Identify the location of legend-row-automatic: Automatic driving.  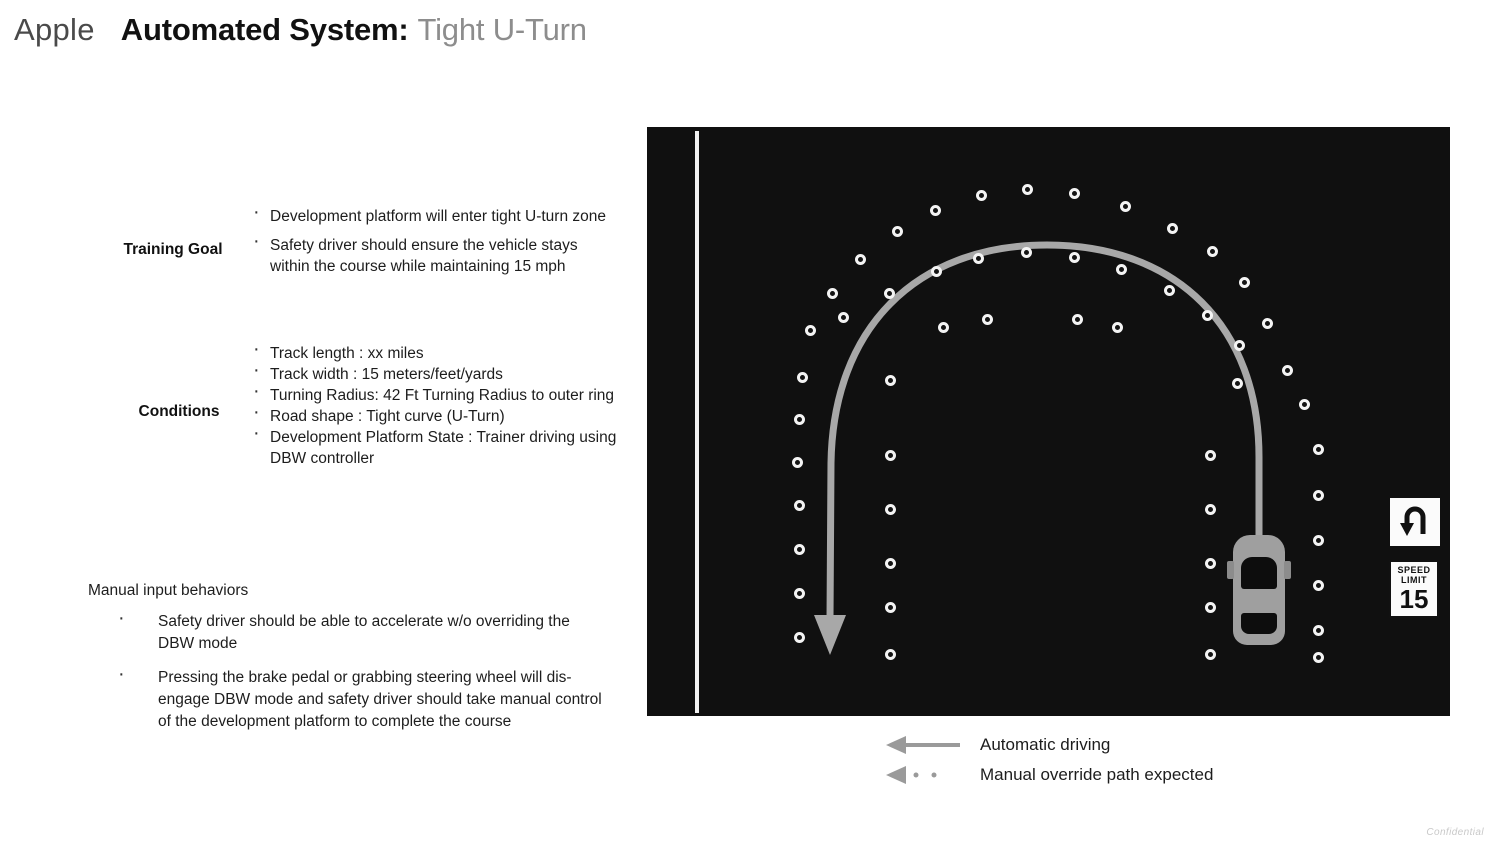
(1049, 745).